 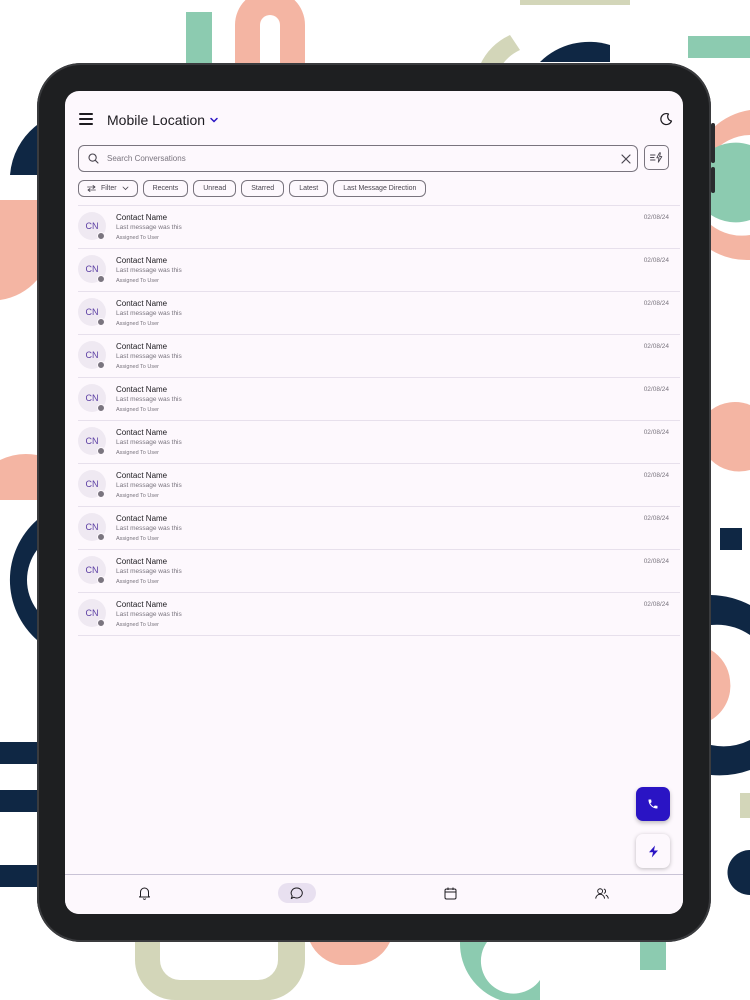 I want to click on nav-contacts, so click(x=602, y=893).